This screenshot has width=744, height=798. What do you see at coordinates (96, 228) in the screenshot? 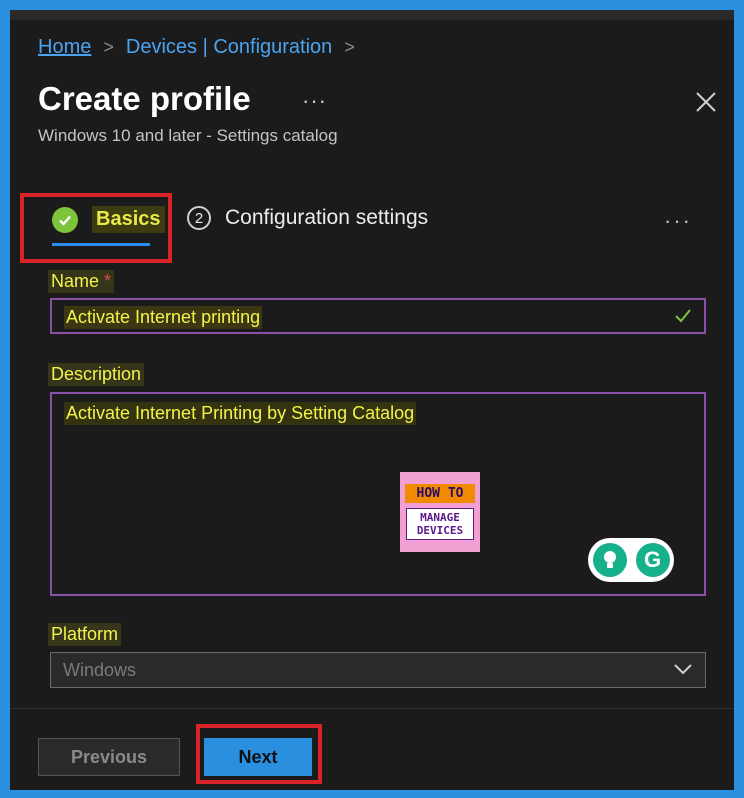
I see `annotation-highlight-basics` at bounding box center [96, 228].